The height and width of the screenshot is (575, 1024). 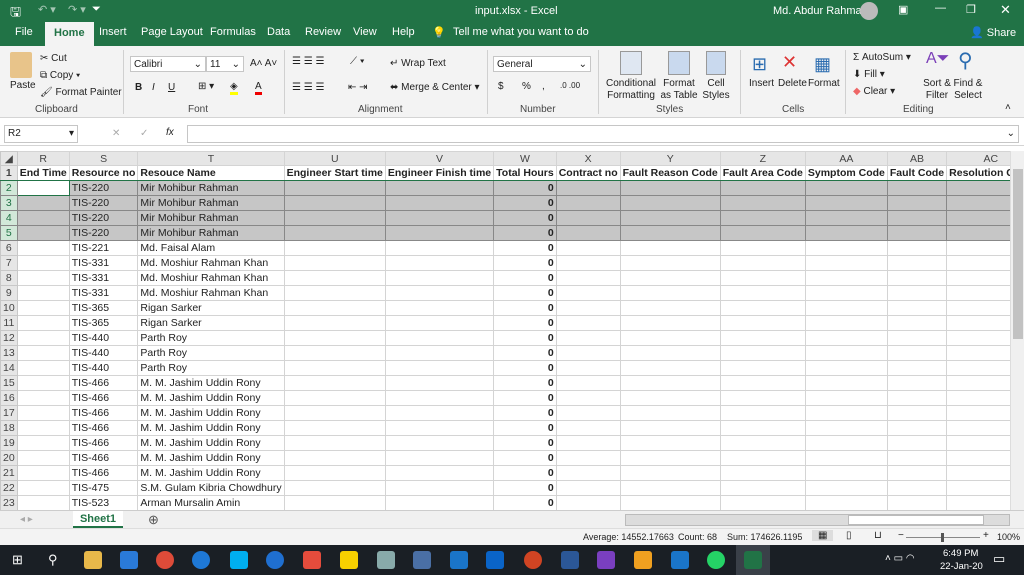 I want to click on row-header: 1, so click(x=9, y=173).